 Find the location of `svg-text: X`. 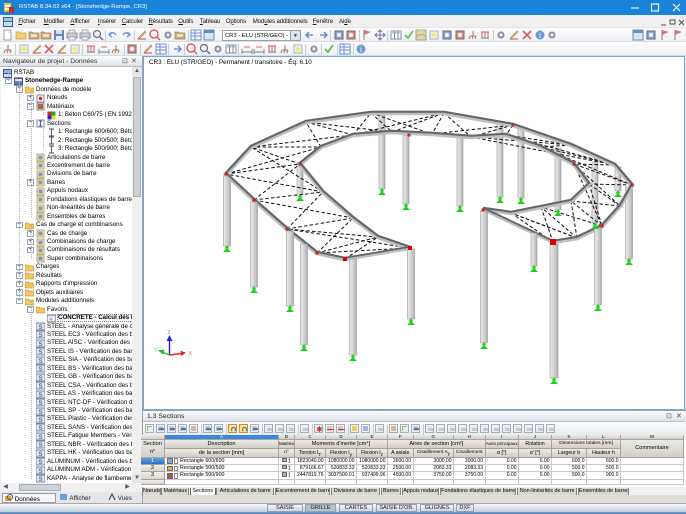

svg-text: X is located at coordinates (190, 355).